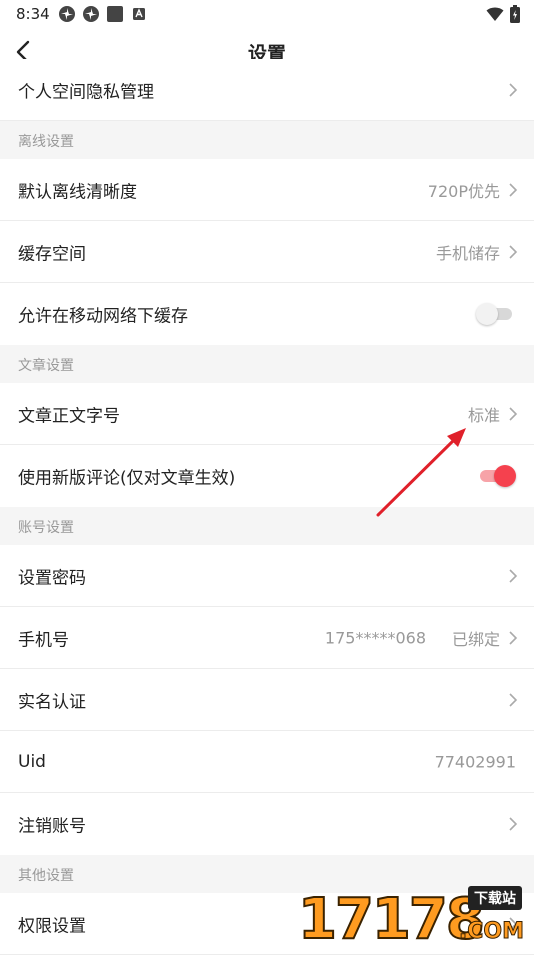 The height and width of the screenshot is (955, 534). What do you see at coordinates (69, 416) in the screenshot?
I see `row-label: 文章正文字号` at bounding box center [69, 416].